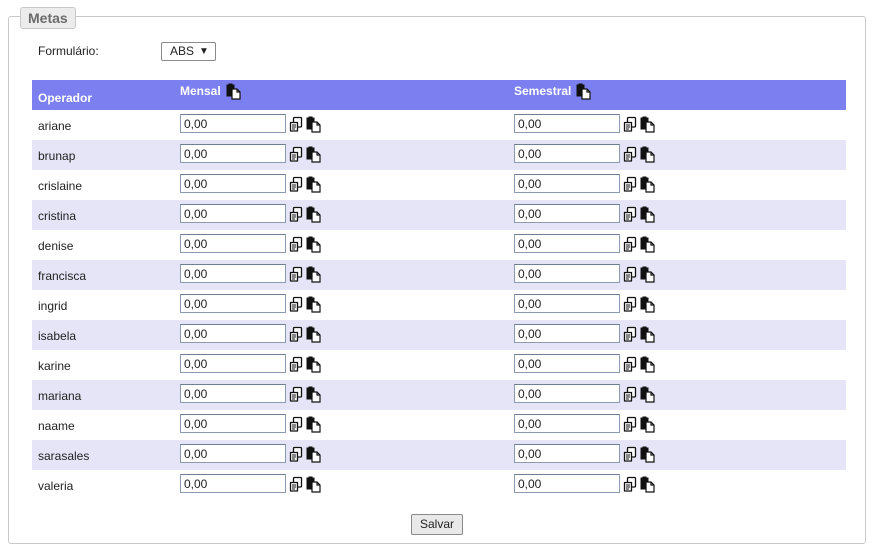 The height and width of the screenshot is (551, 877). What do you see at coordinates (188, 51) in the screenshot?
I see `form-select: ABS ▼` at bounding box center [188, 51].